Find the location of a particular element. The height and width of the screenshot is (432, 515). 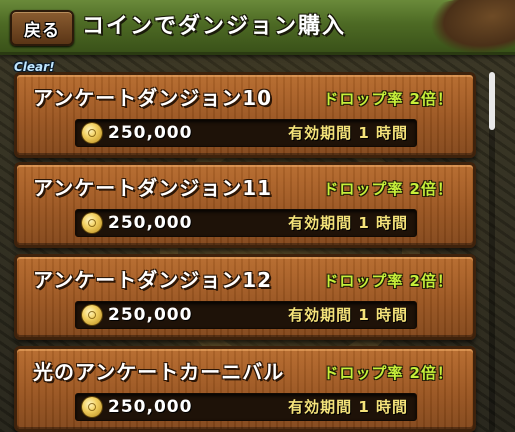

scrollbar is located at coordinates (492, 252).